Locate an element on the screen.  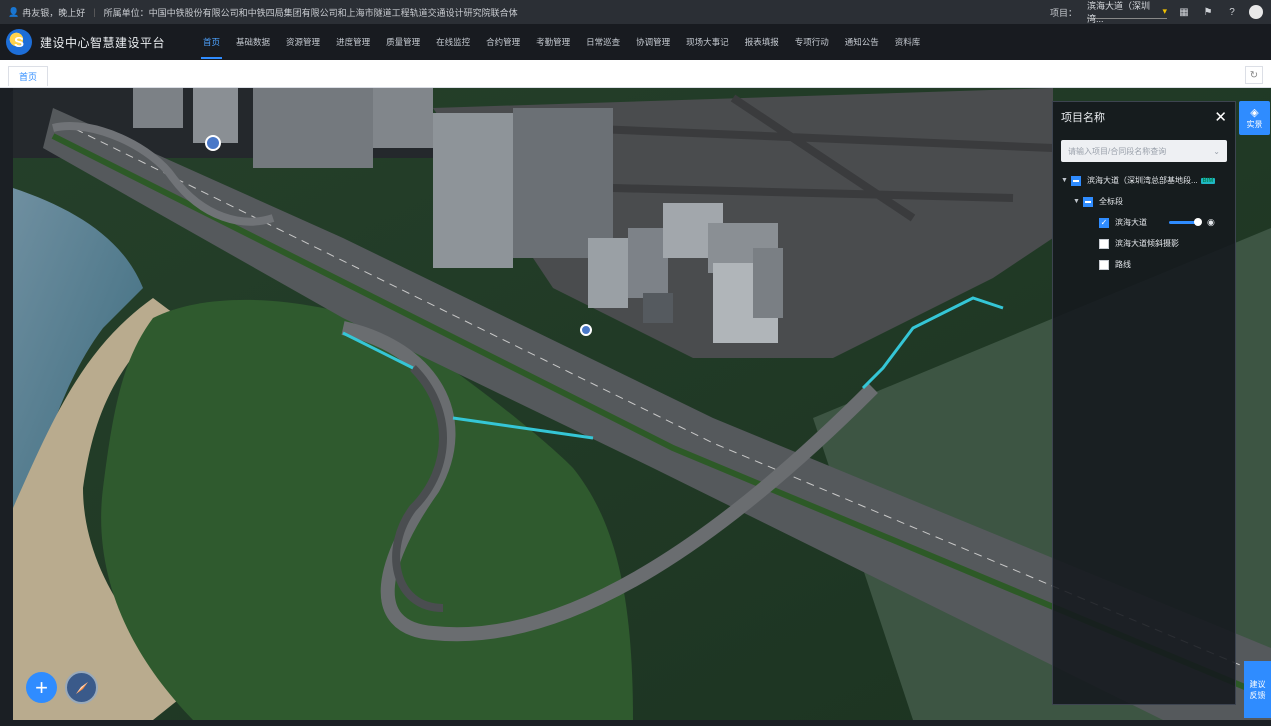
project-label: 项目： is located at coordinates (1063, 12).